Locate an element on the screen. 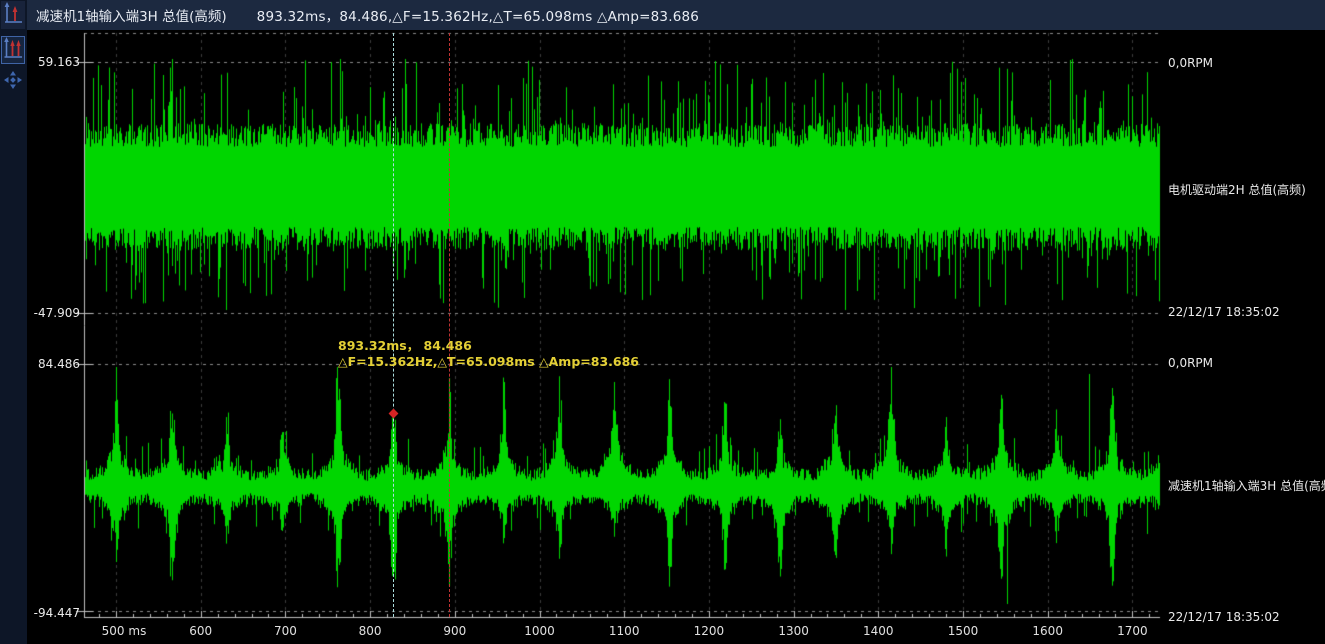 This screenshot has height=644, width=1325. x-tick-label: 800 is located at coordinates (370, 631).